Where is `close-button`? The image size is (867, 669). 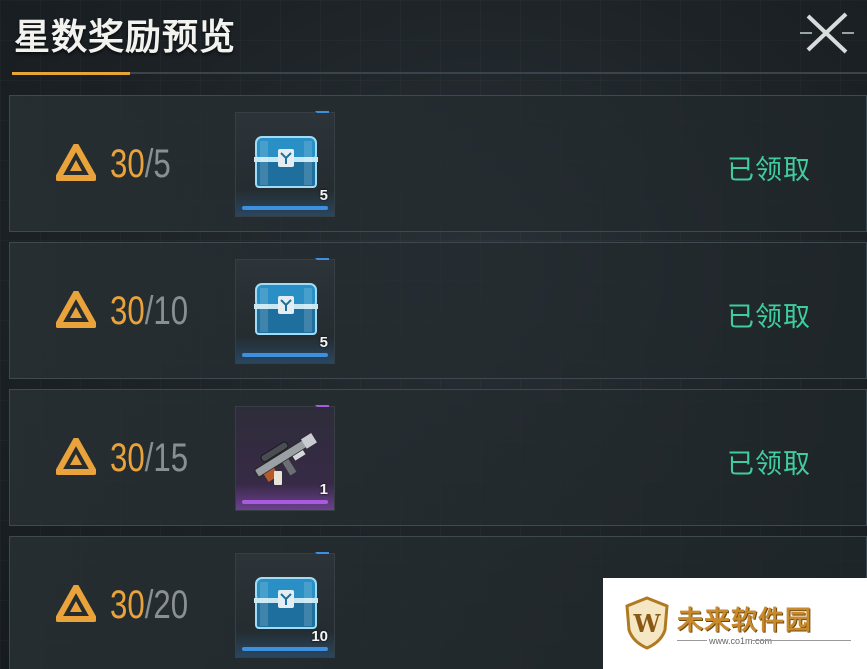
close-button is located at coordinates (827, 33).